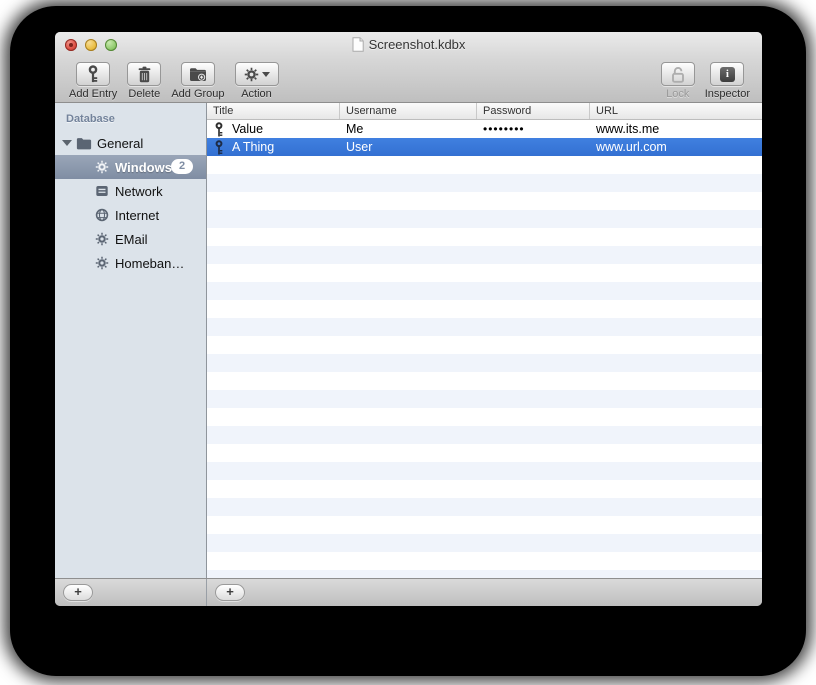  What do you see at coordinates (182, 166) in the screenshot?
I see `entry-count-badge: 2` at bounding box center [182, 166].